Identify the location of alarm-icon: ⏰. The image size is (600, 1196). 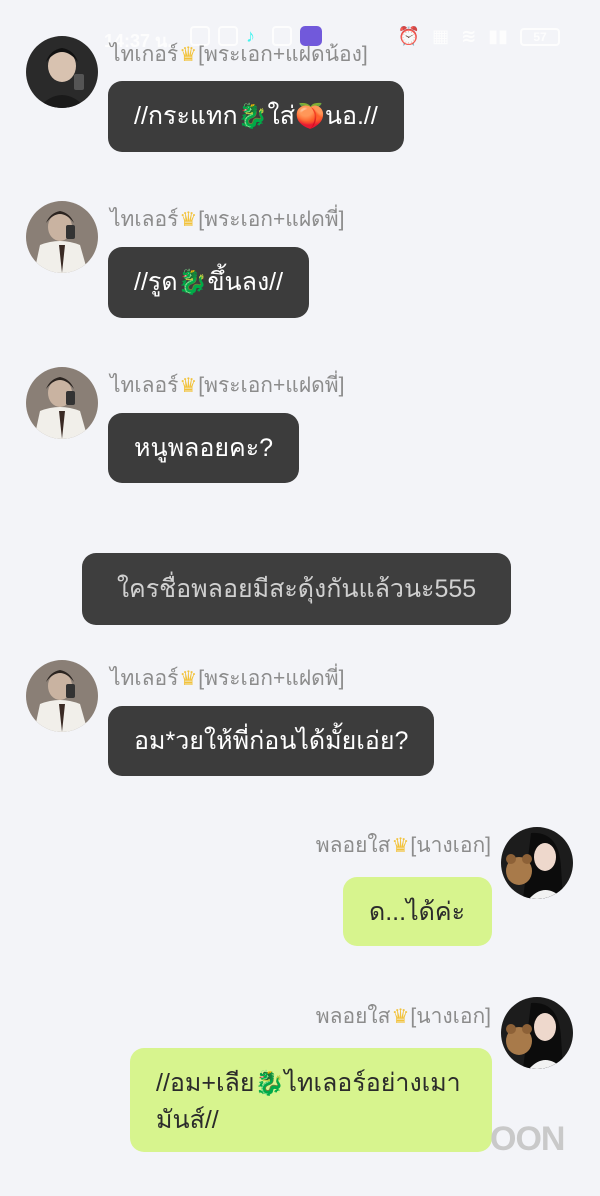
(409, 36).